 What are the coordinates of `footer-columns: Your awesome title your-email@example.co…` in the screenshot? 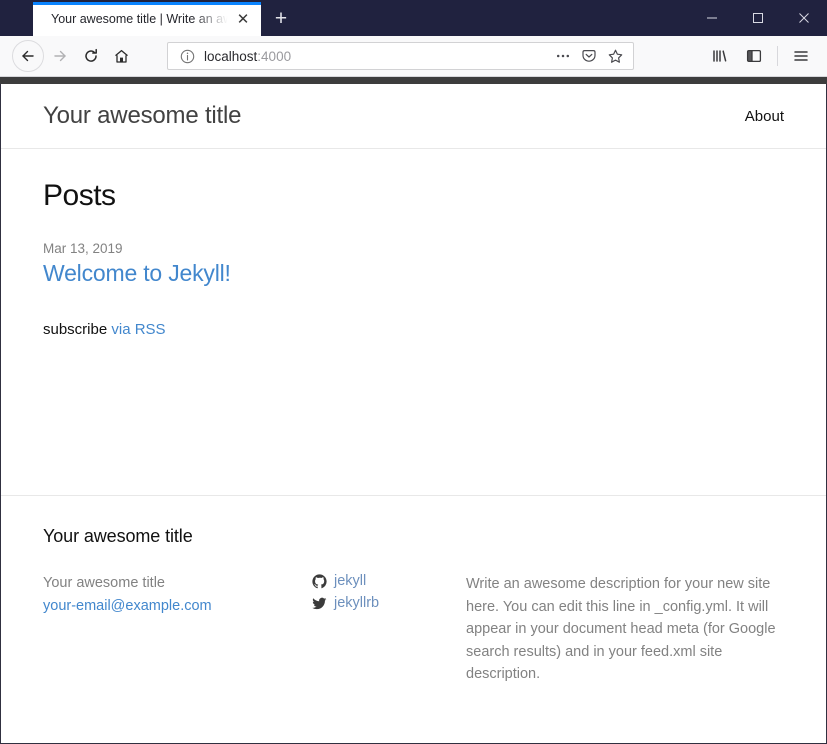 It's located at (413, 629).